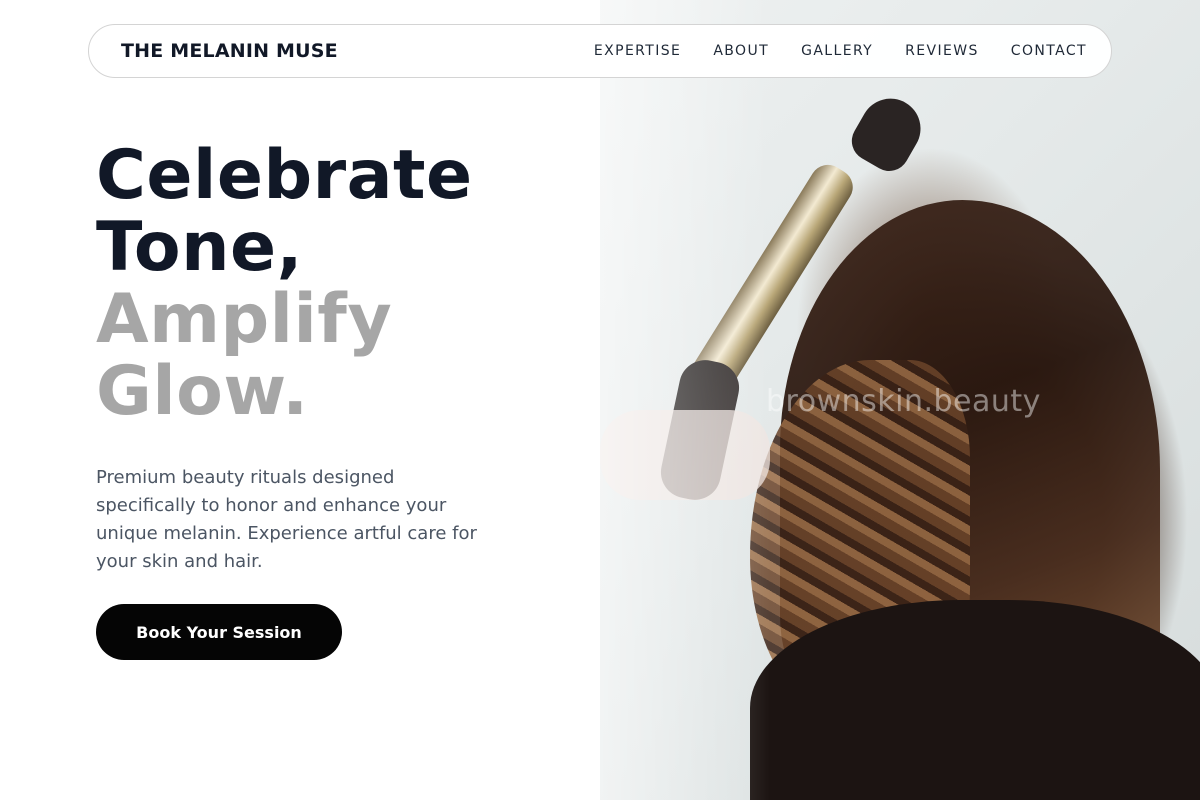  Describe the element at coordinates (888, 133) in the screenshot. I see `curling-iron-tip` at that location.